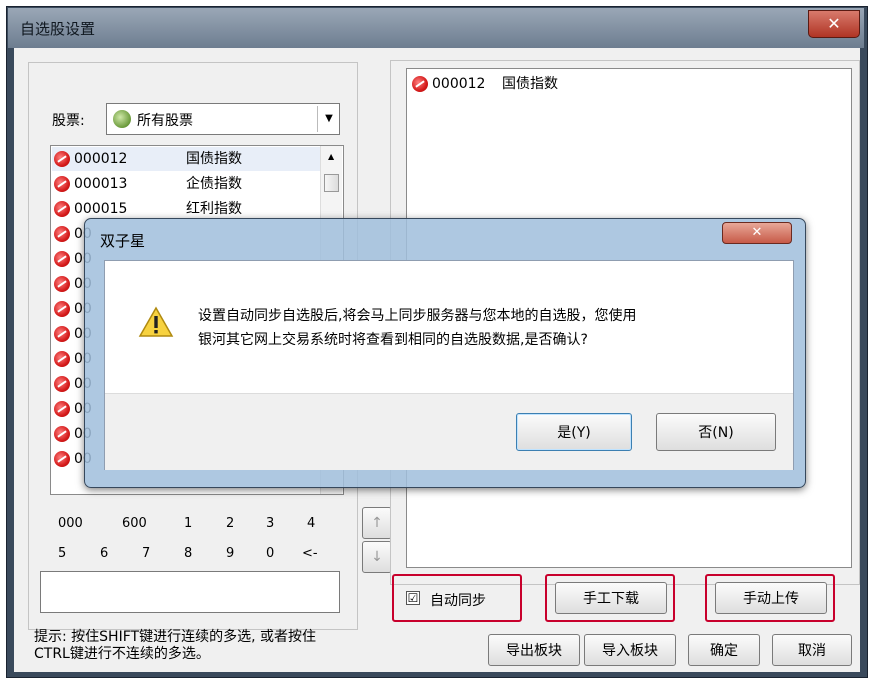  What do you see at coordinates (134, 523) in the screenshot?
I see `key-600: 600` at bounding box center [134, 523].